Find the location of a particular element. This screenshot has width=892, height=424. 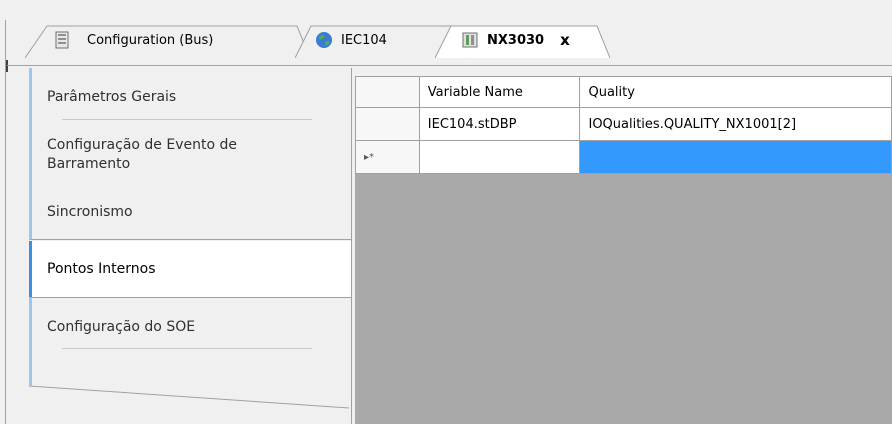

tab-strip: Configuration (Bus) IEC104 NX3030 x is located at coordinates (449, 44).